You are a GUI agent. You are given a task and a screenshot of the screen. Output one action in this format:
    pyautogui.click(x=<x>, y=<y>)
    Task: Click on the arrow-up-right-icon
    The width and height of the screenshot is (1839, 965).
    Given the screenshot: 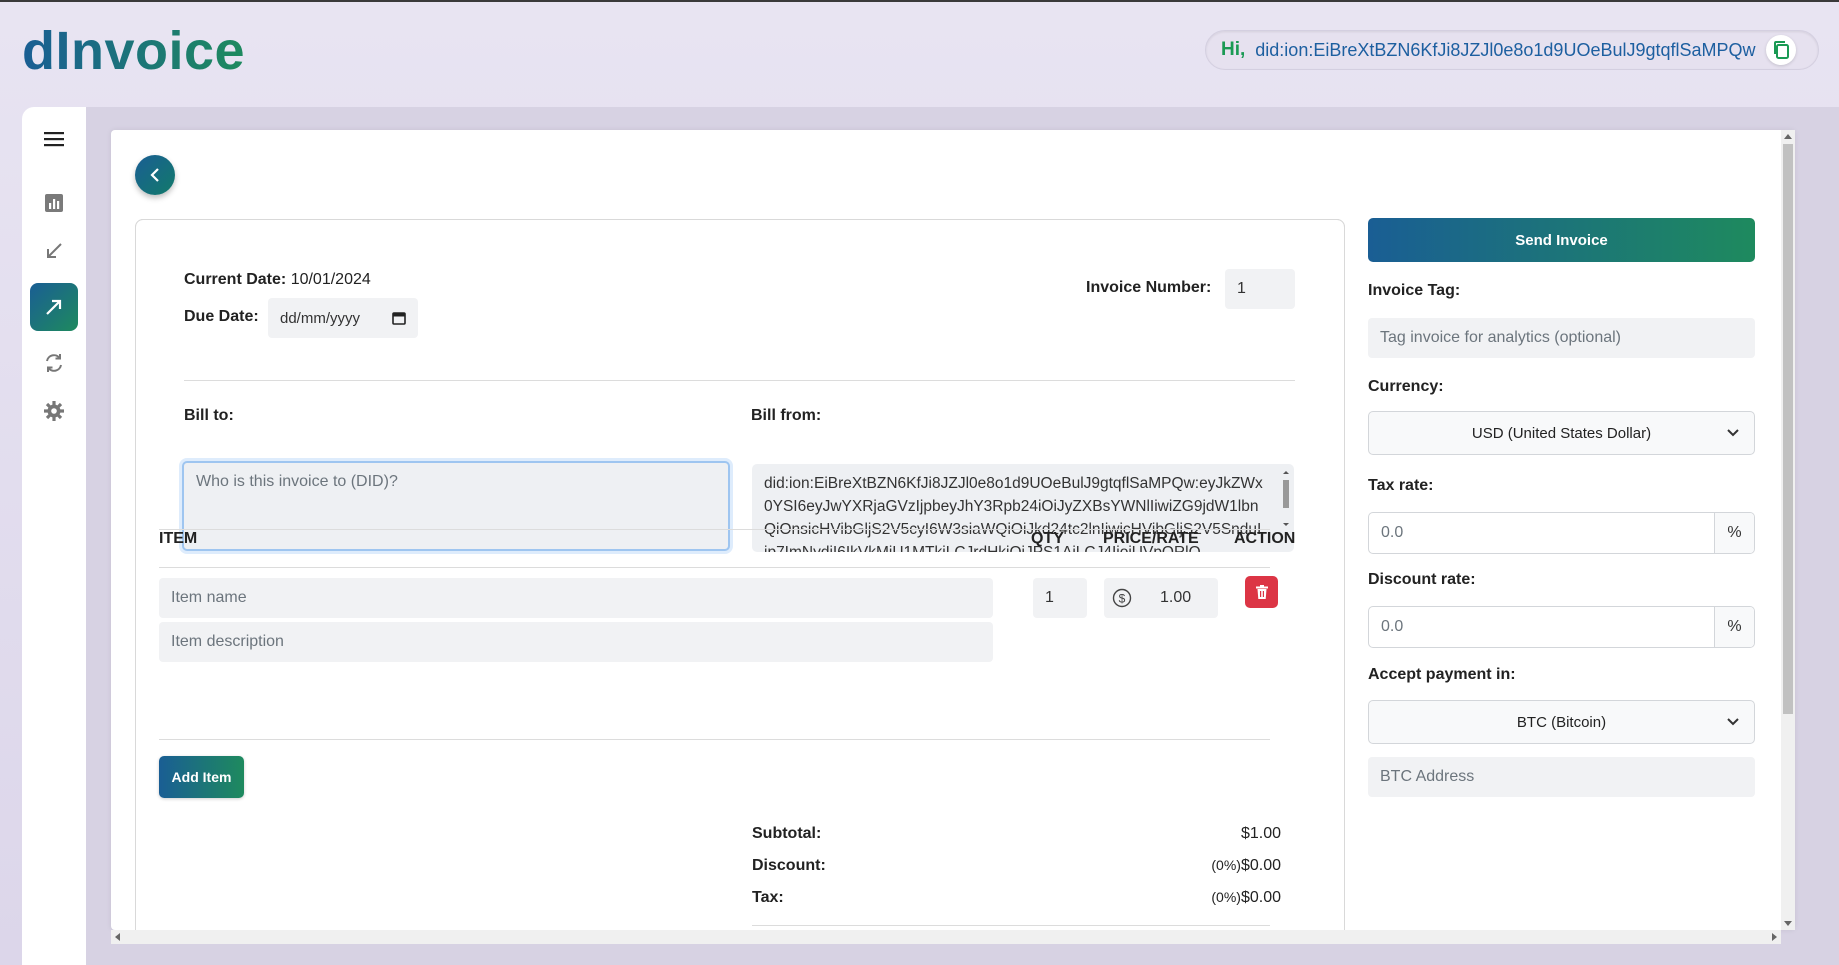 What is the action you would take?
    pyautogui.click(x=54, y=307)
    